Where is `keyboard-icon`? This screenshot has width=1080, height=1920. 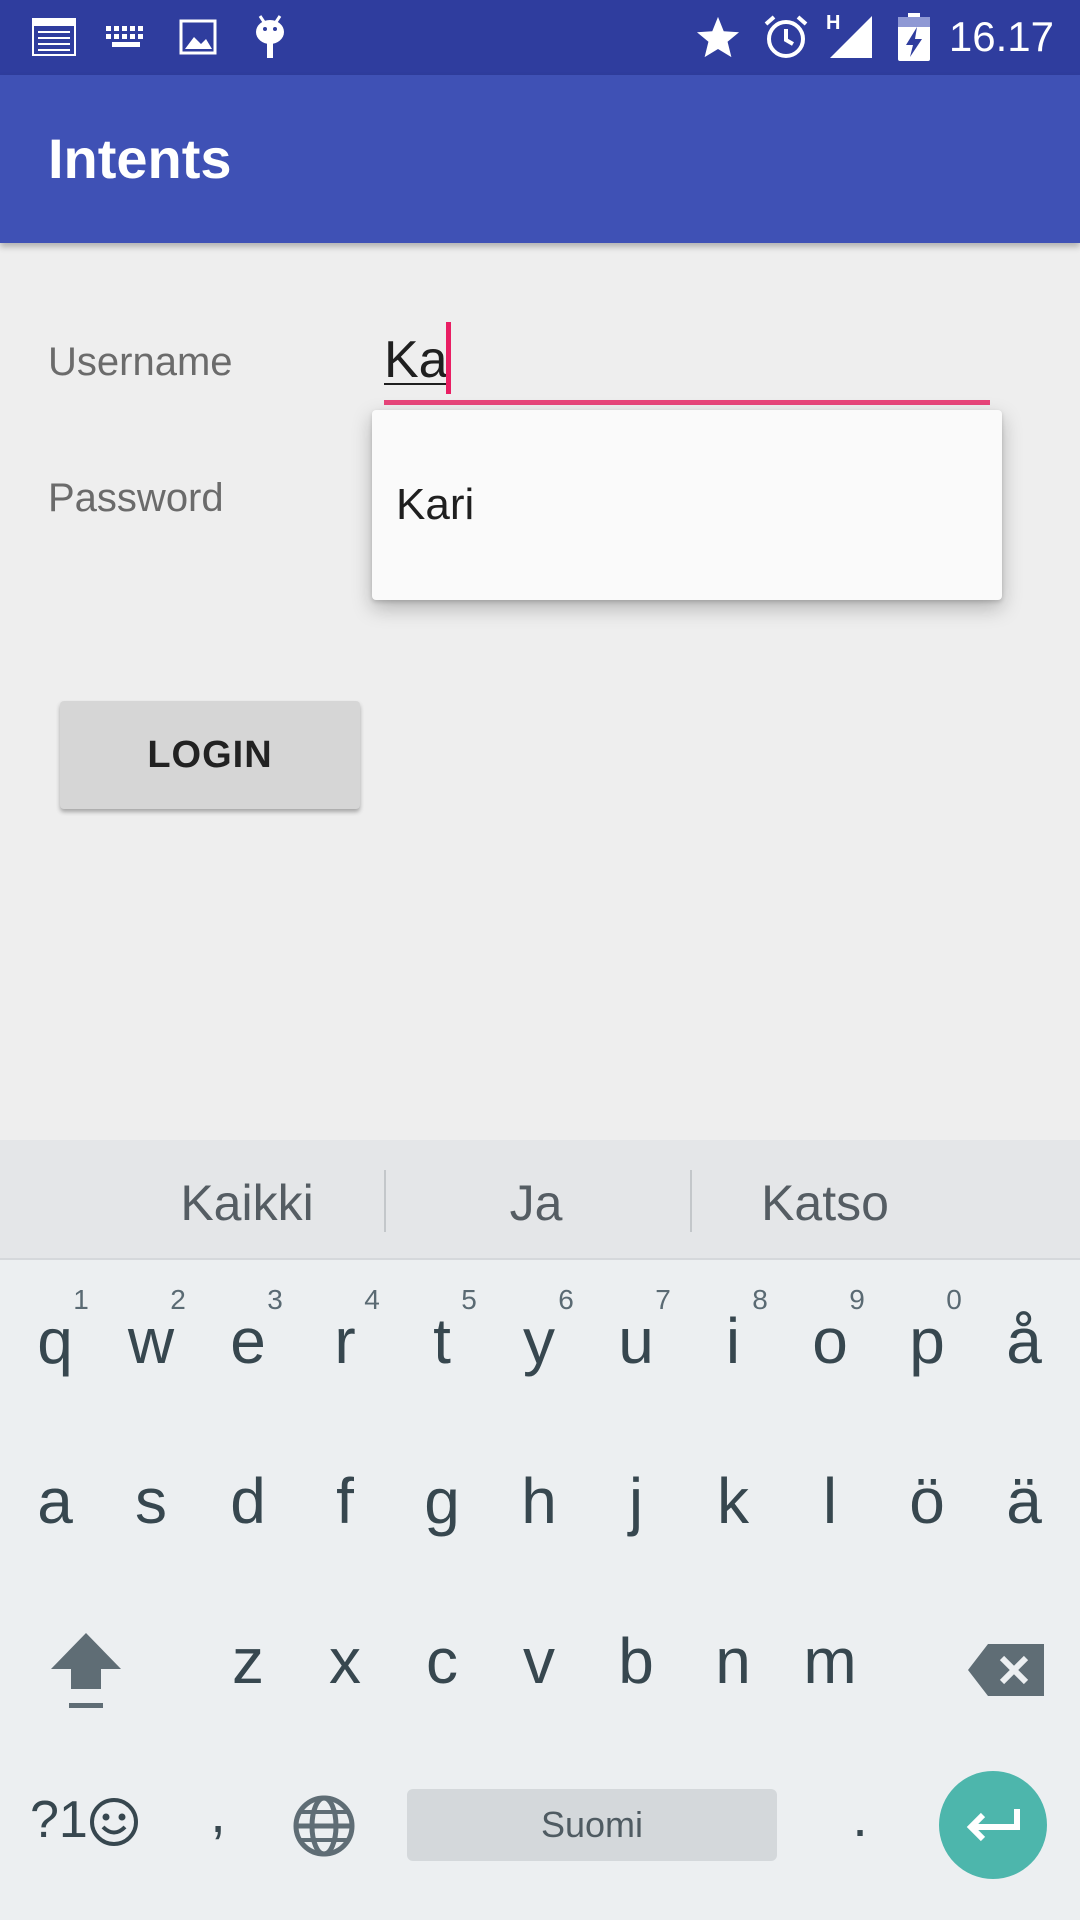
keyboard-icon is located at coordinates (126, 37).